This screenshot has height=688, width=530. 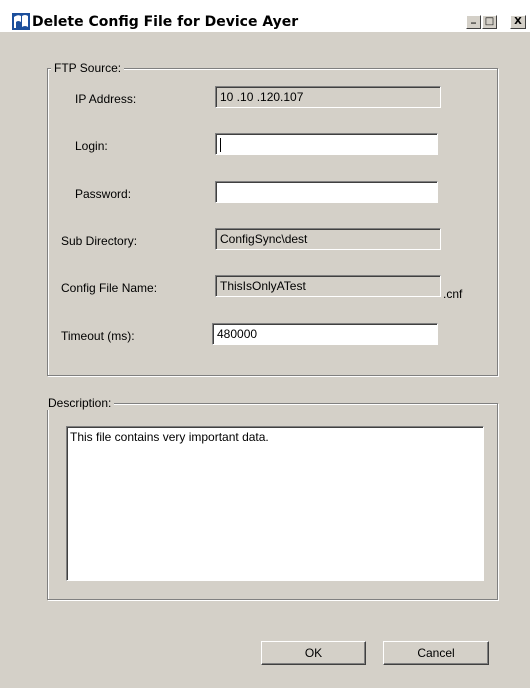 What do you see at coordinates (99, 241) in the screenshot?
I see `sub-directory-label: Sub Directory:` at bounding box center [99, 241].